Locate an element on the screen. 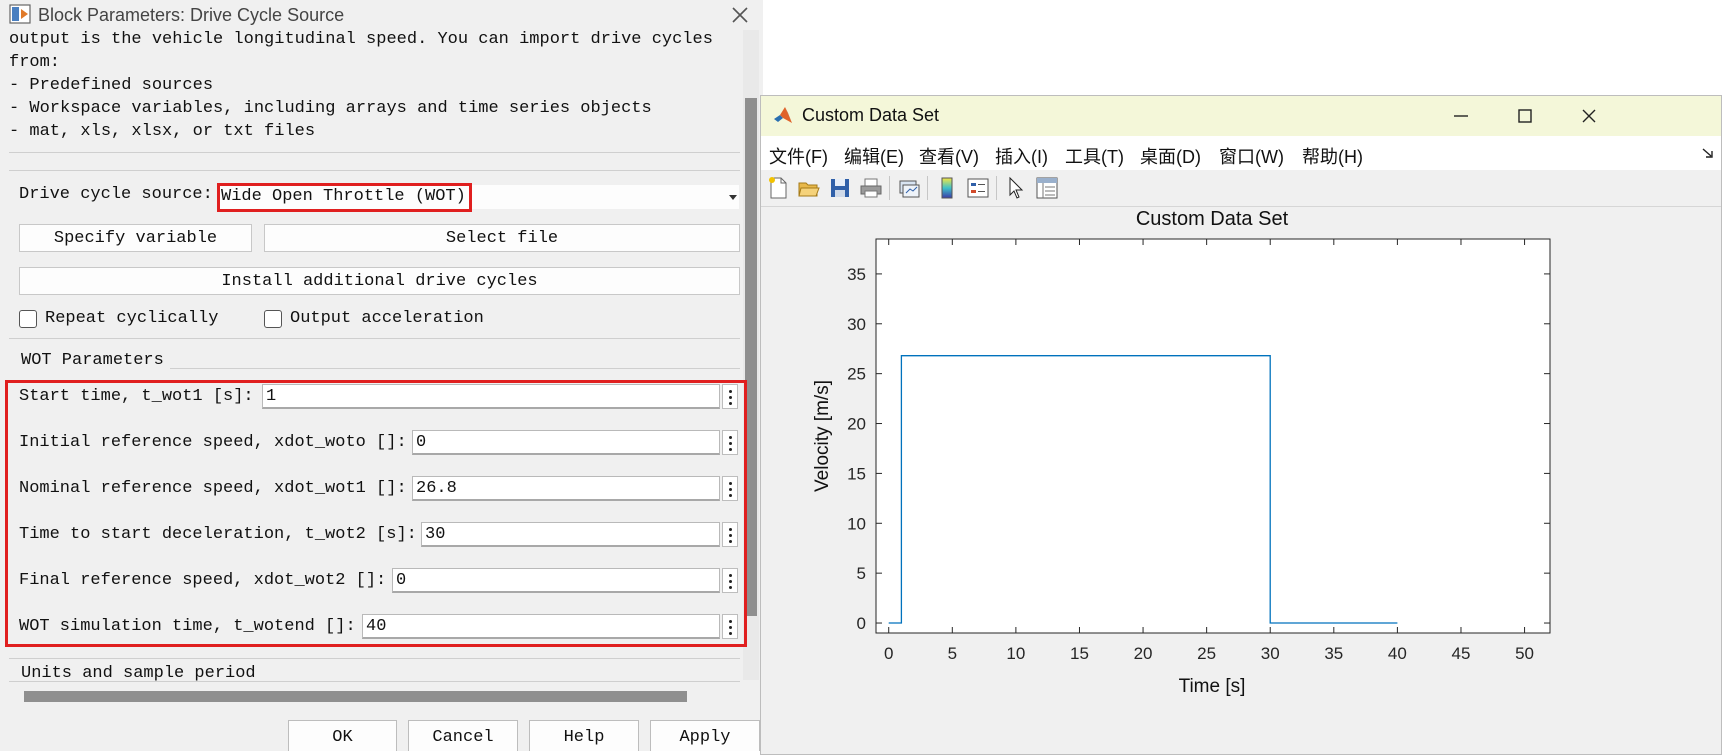 The image size is (1724, 755). y-tick-label: 20 is located at coordinates (856, 424).